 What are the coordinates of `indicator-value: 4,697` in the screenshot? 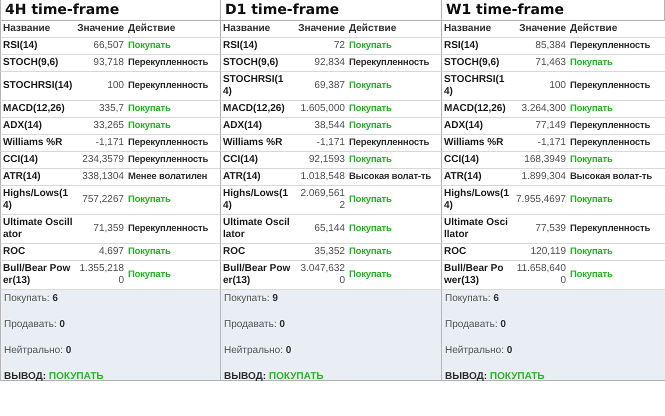 It's located at (101, 252).